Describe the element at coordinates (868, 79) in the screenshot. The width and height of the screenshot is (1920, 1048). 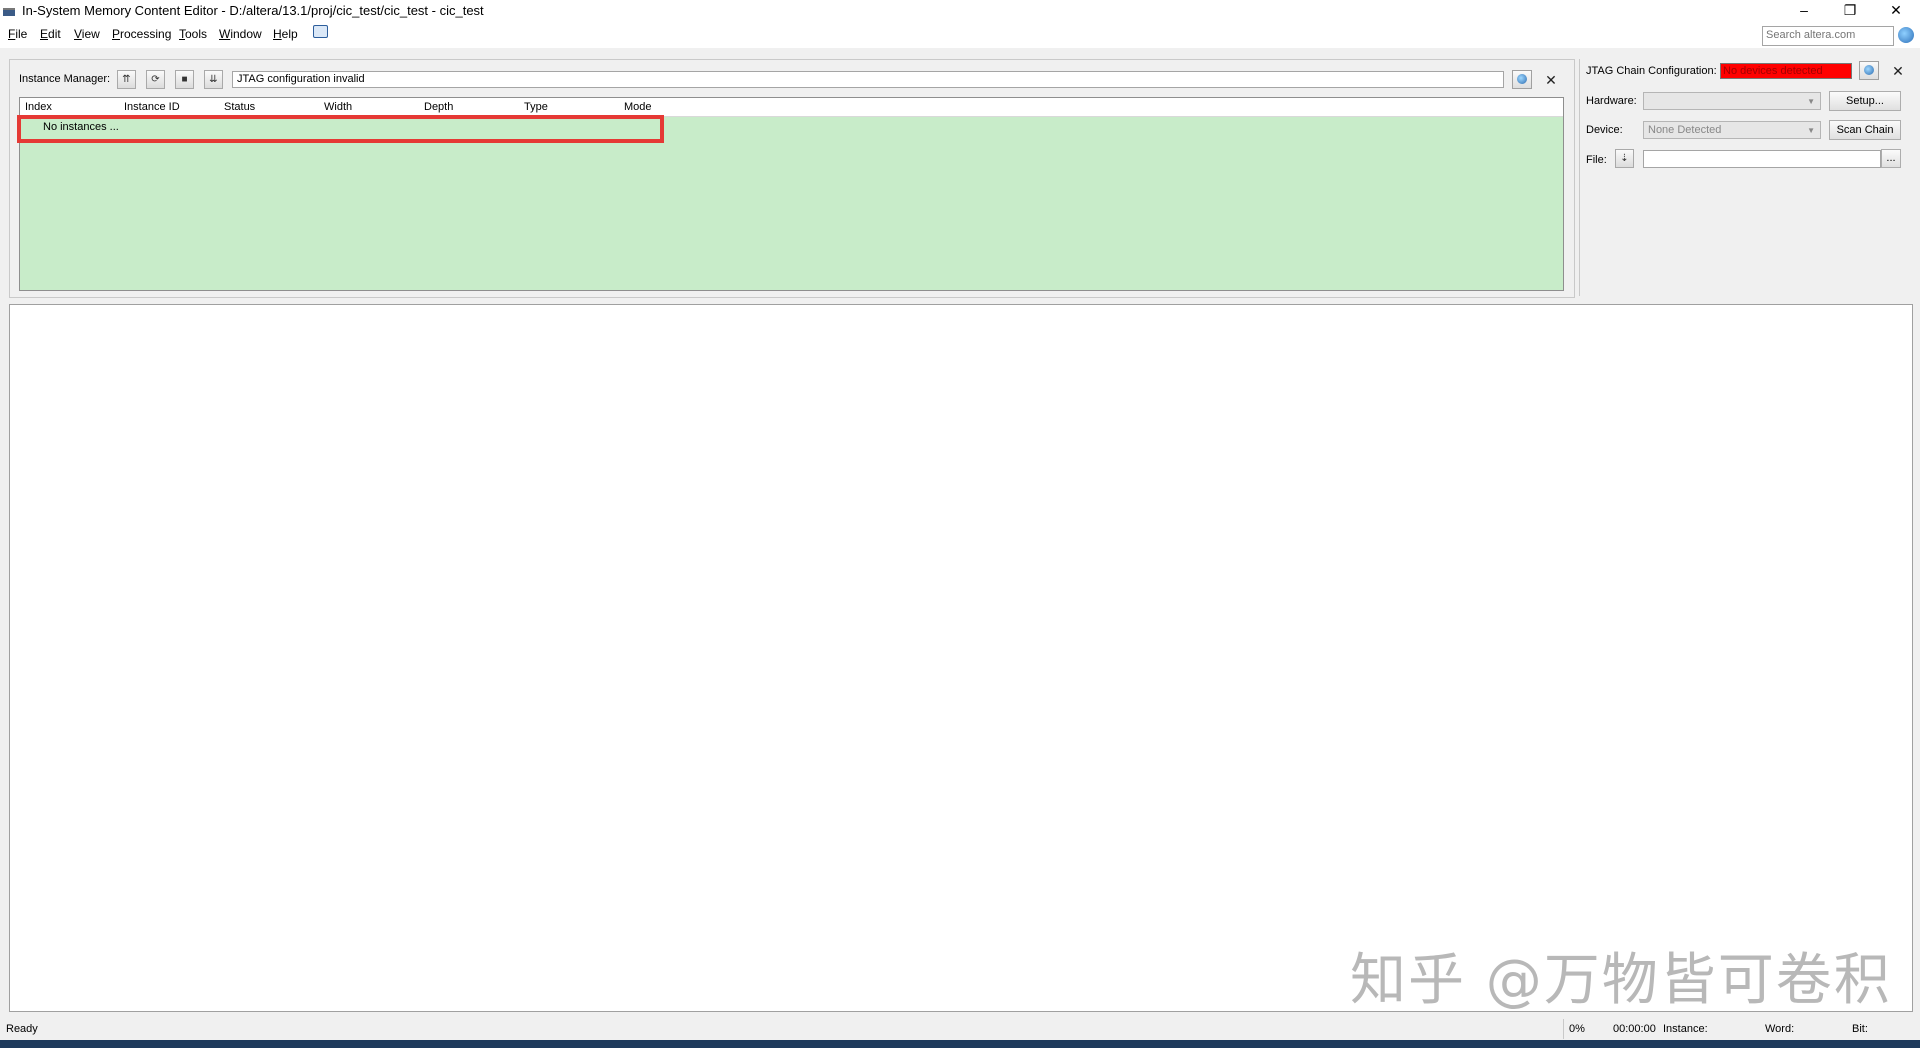
I see `jtag-status-field: JTAG configuration invalid` at that location.